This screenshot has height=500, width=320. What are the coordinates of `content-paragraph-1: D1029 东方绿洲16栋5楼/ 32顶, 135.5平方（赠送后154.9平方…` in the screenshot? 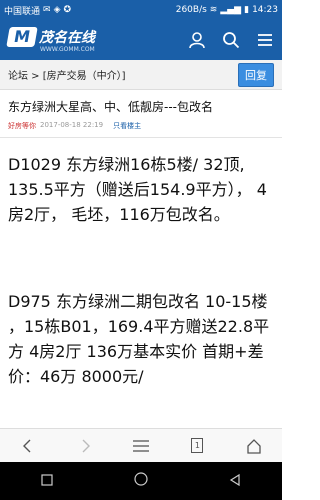 It's located at (137, 189).